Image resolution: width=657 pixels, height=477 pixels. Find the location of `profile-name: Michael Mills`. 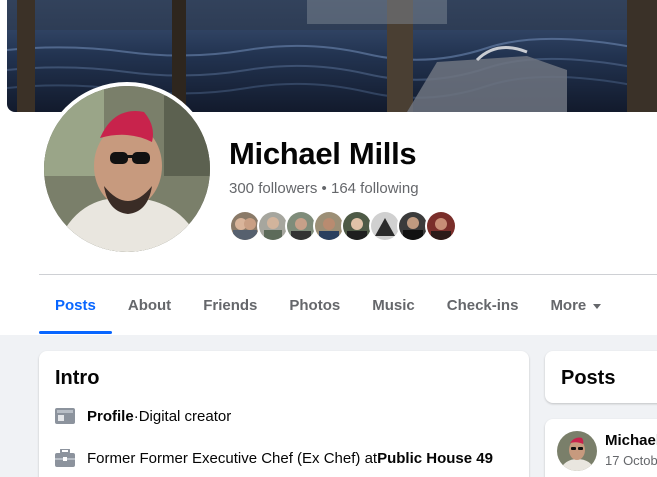

profile-name: Michael Mills is located at coordinates (323, 153).